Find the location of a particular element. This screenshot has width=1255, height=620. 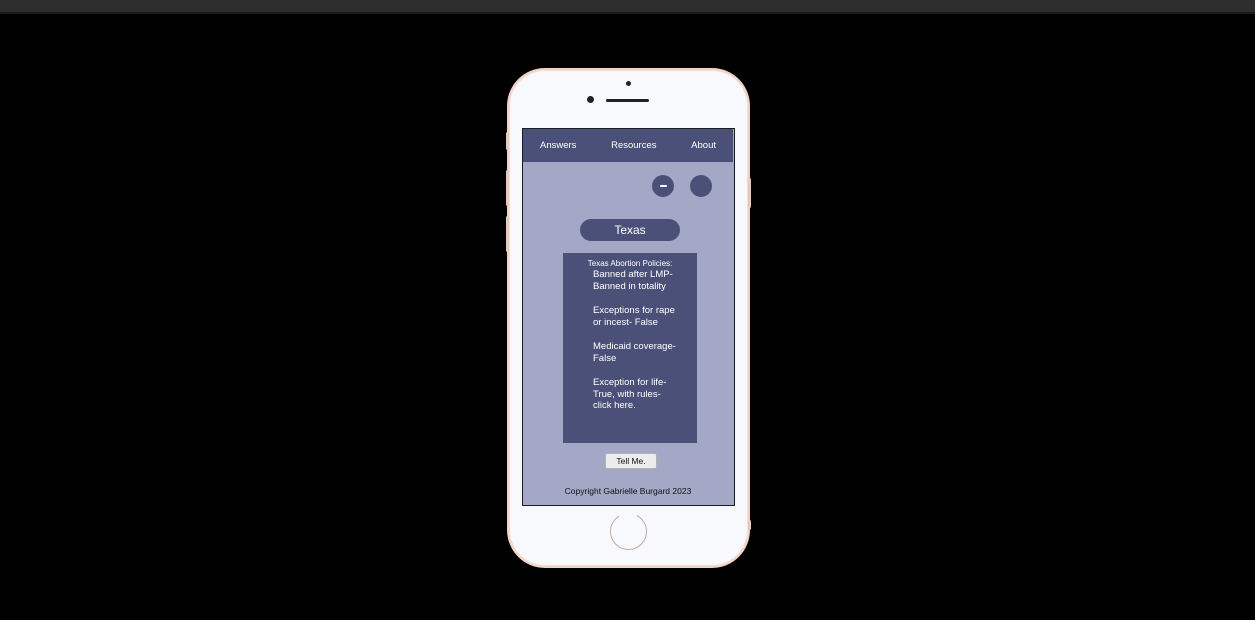

minus-icon is located at coordinates (663, 186).